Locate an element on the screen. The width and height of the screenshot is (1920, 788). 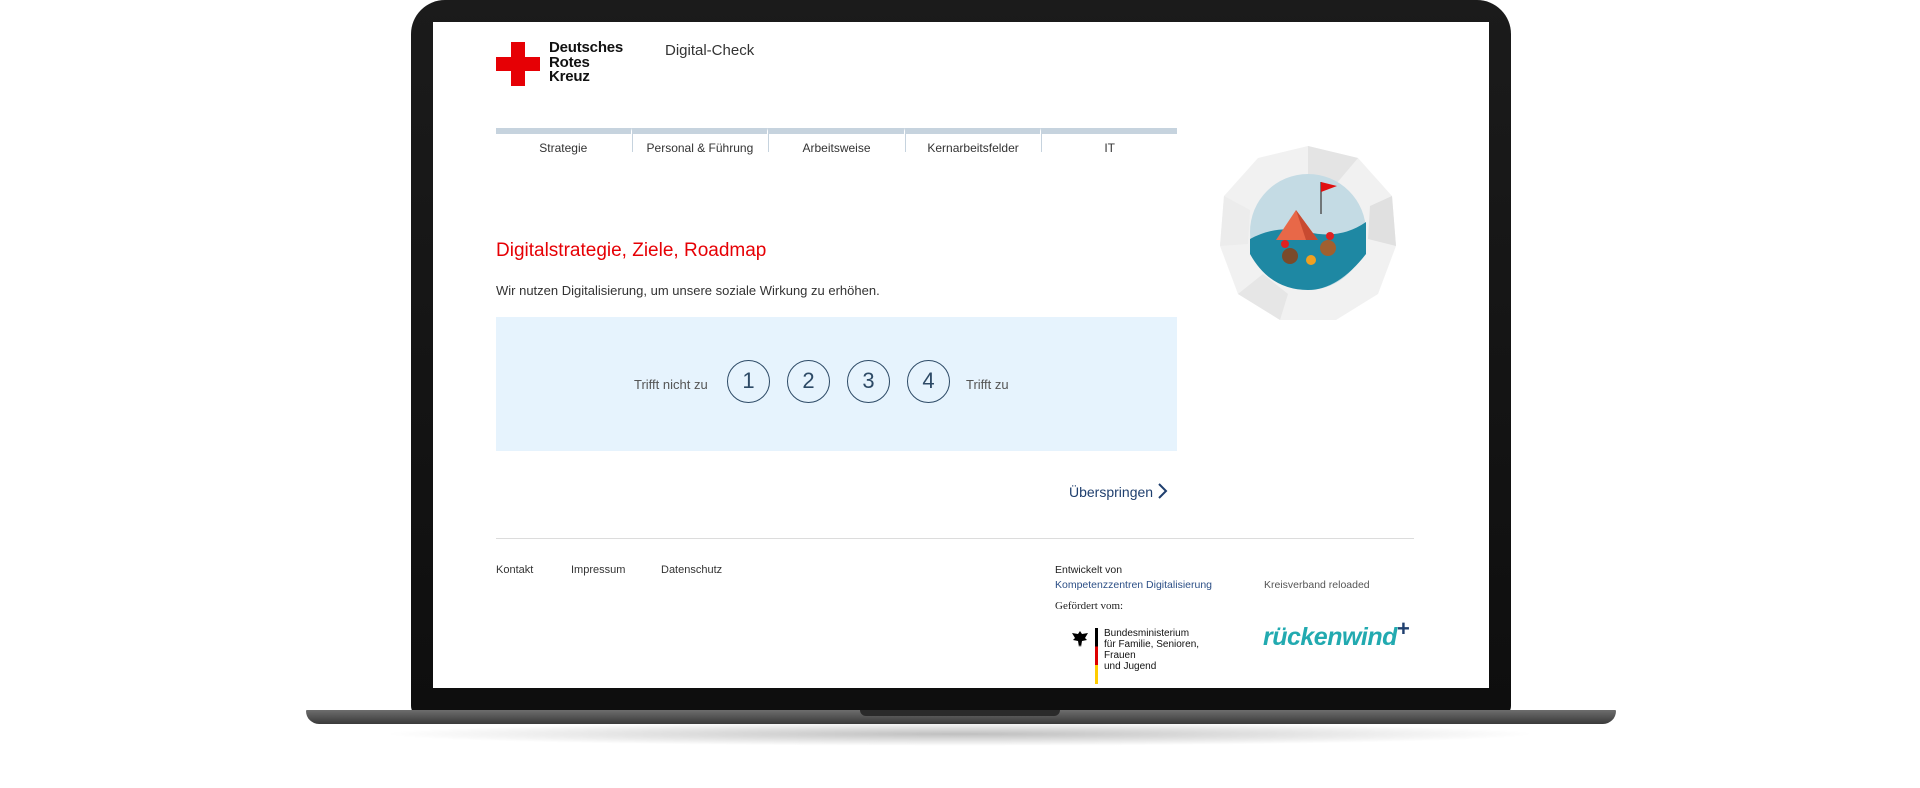
drk-logo: Deutsches Rotes Kreuz is located at coordinates (571, 66).